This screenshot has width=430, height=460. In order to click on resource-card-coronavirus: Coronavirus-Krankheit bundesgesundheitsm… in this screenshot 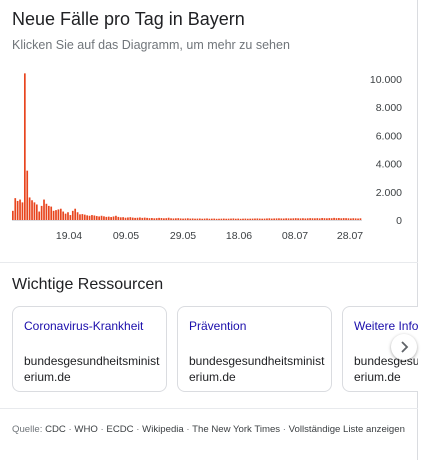, I will do `click(89, 349)`.